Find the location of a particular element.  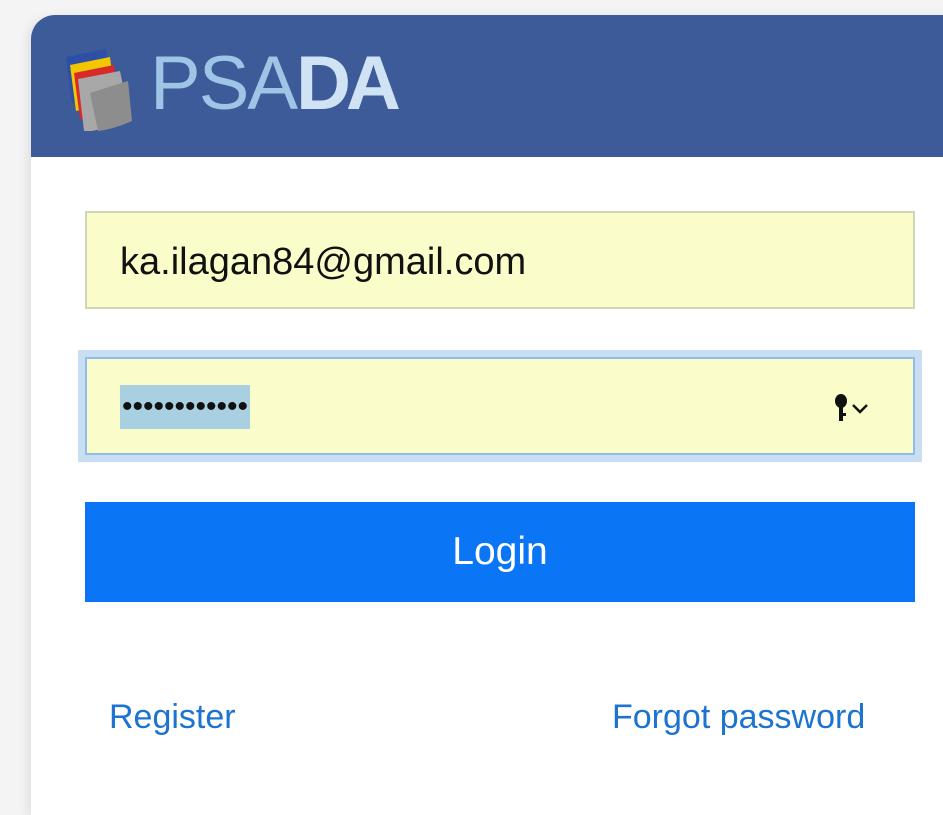

forgot-password-link: Forgot password is located at coordinates (738, 717).